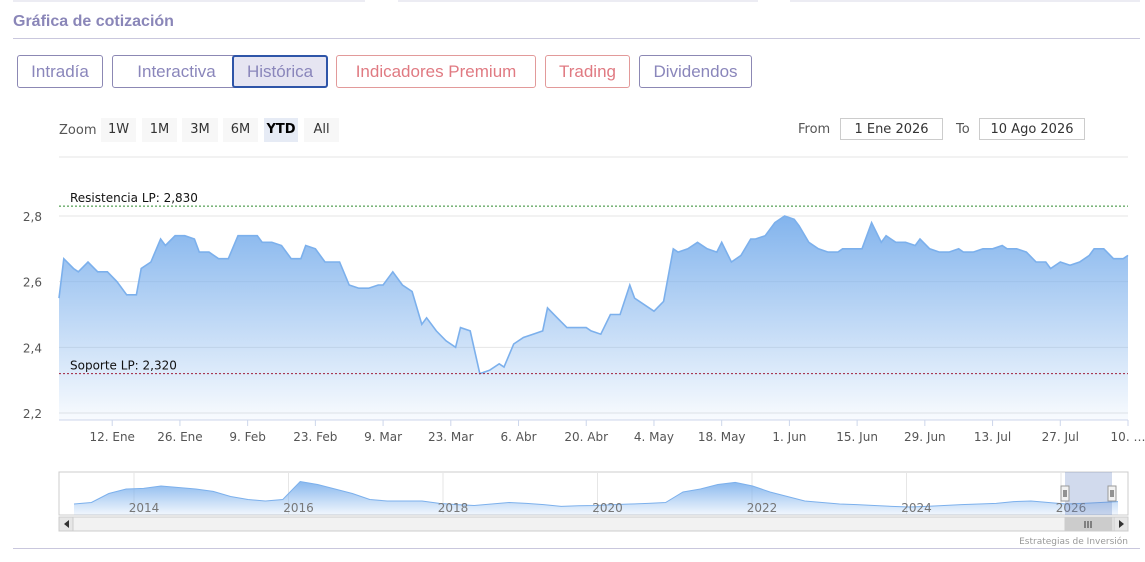 This screenshot has width=1145, height=562. I want to click on x-tick-label: 1. Jun, so click(789, 437).